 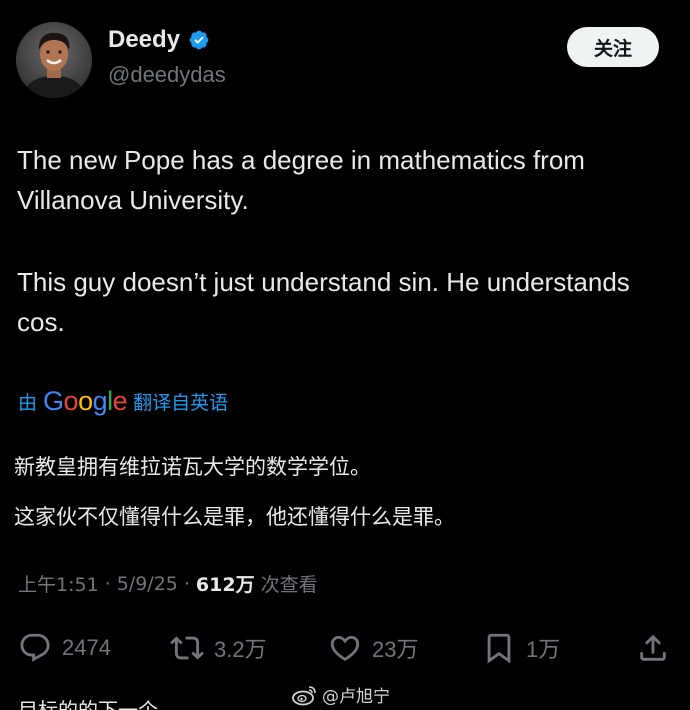 I want to click on reply-count: 2474, so click(x=86, y=647).